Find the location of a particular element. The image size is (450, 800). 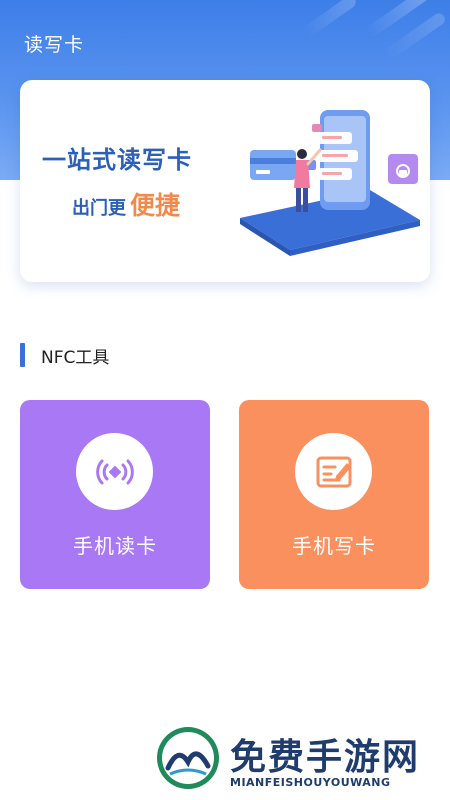

read-card-icon-circle is located at coordinates (114, 471).